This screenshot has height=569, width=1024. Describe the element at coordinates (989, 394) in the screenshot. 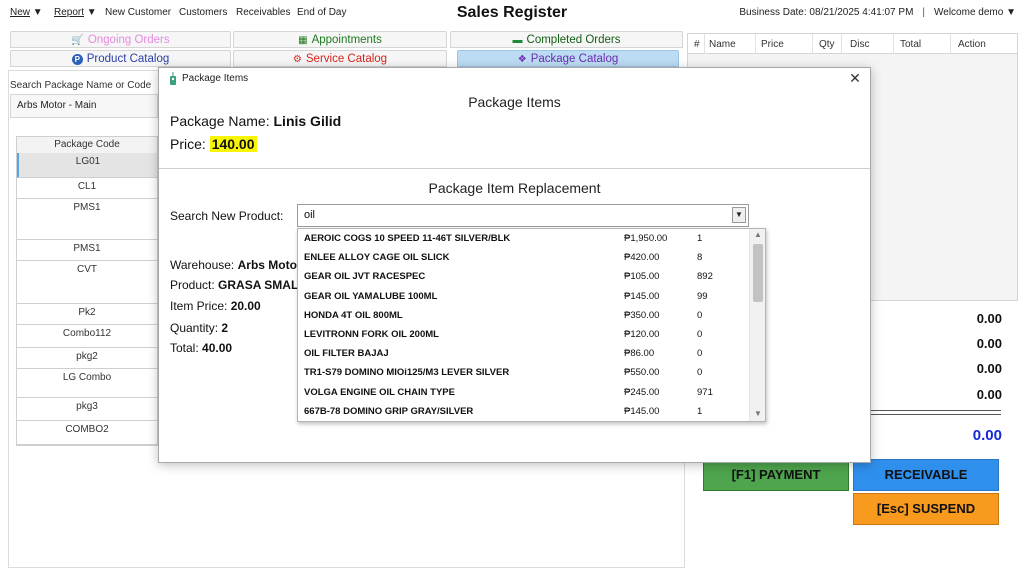

I see `other-amount: 0.00` at that location.